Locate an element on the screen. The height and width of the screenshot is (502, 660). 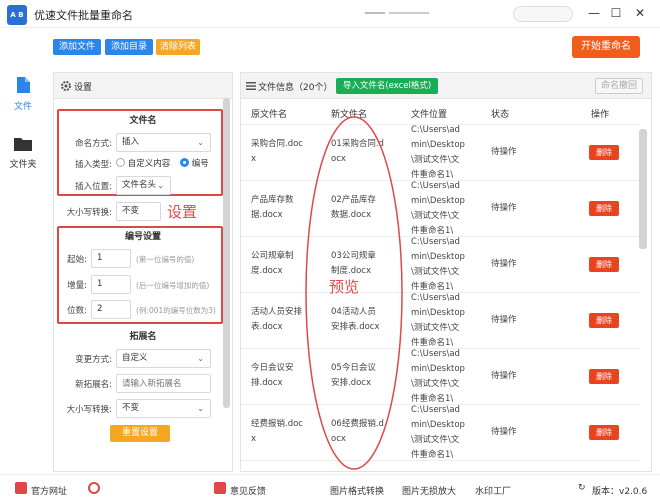
image-format-convert-link: 图片格式转换 is located at coordinates (357, 490).